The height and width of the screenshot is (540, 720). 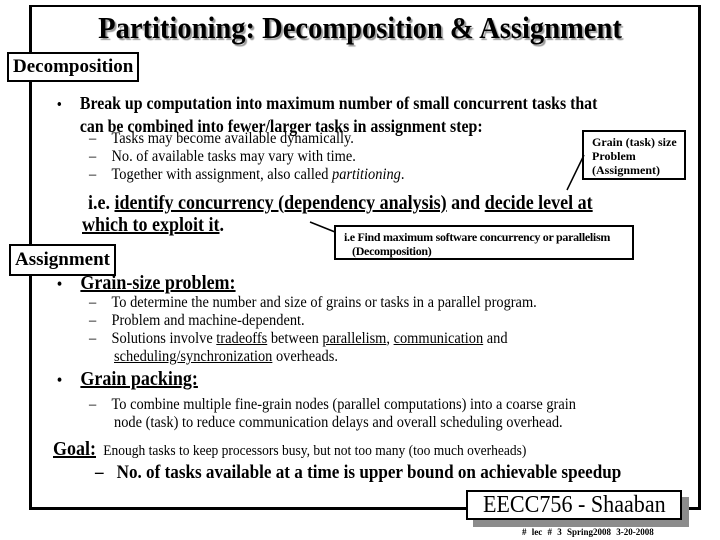 What do you see at coordinates (158, 283) in the screenshot?
I see `grain-size-heading-text: Grain-size problem:` at bounding box center [158, 283].